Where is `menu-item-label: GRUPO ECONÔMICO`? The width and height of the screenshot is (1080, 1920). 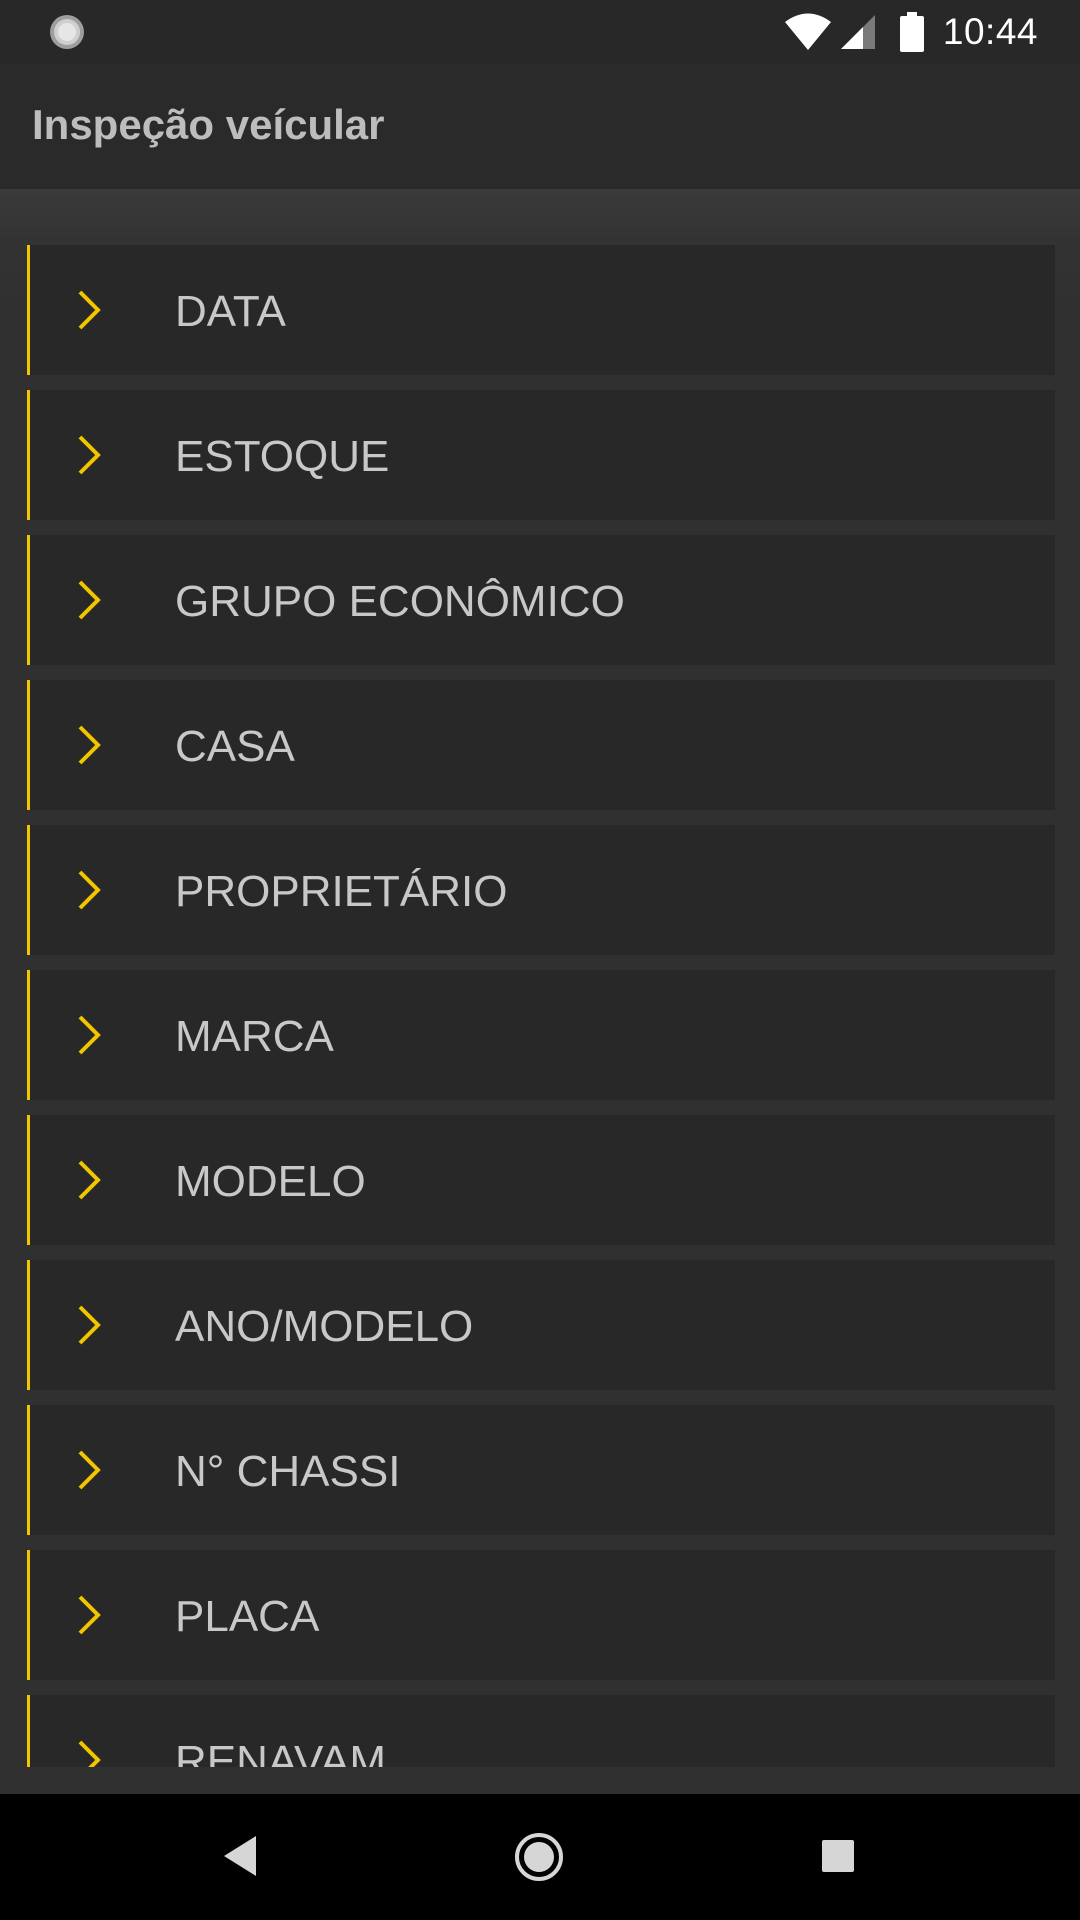 menu-item-label: GRUPO ECONÔMICO is located at coordinates (400, 601).